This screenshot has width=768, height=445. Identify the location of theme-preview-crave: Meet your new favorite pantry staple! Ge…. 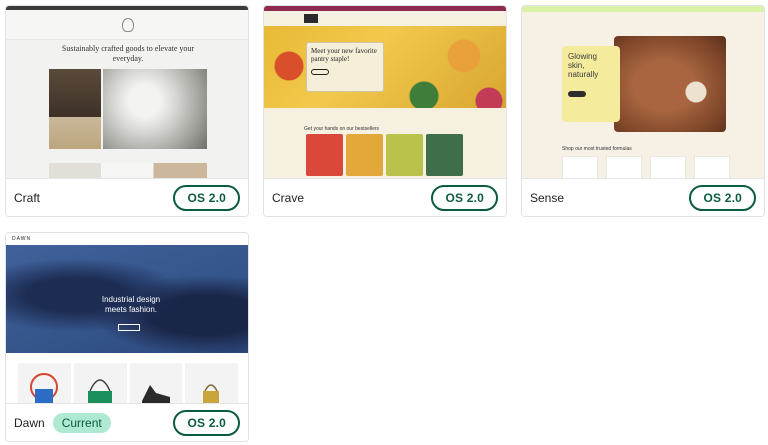
(385, 94).